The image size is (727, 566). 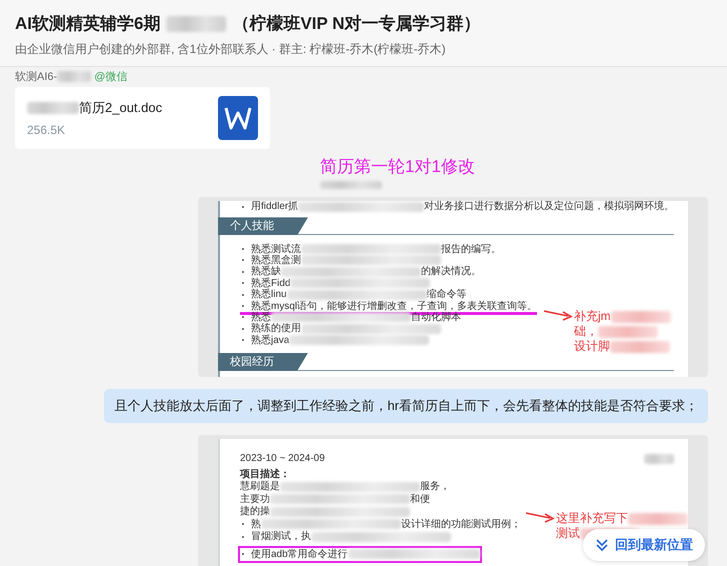 What do you see at coordinates (282, 458) in the screenshot?
I see `date-range: 2023-10 ~ 2024-09` at bounding box center [282, 458].